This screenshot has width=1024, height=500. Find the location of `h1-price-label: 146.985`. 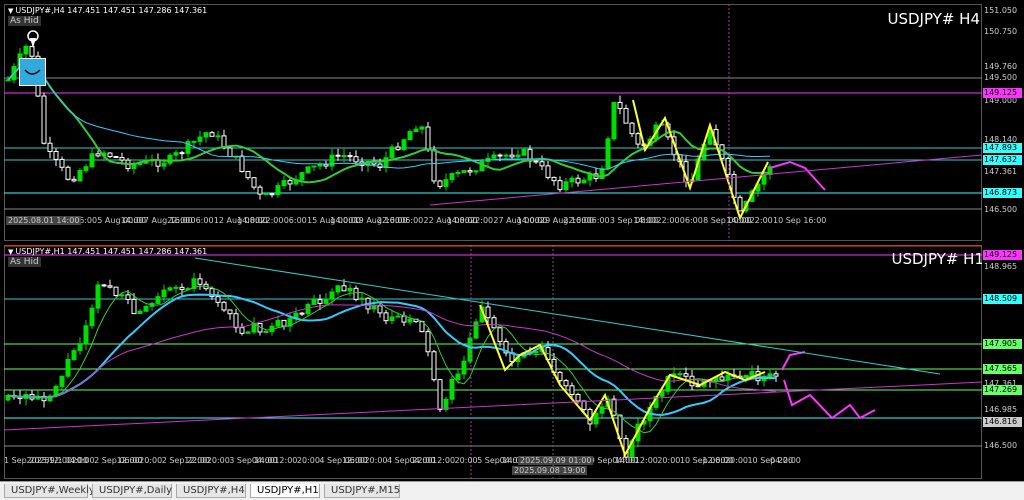

h1-price-label: 146.985 is located at coordinates (1001, 409).